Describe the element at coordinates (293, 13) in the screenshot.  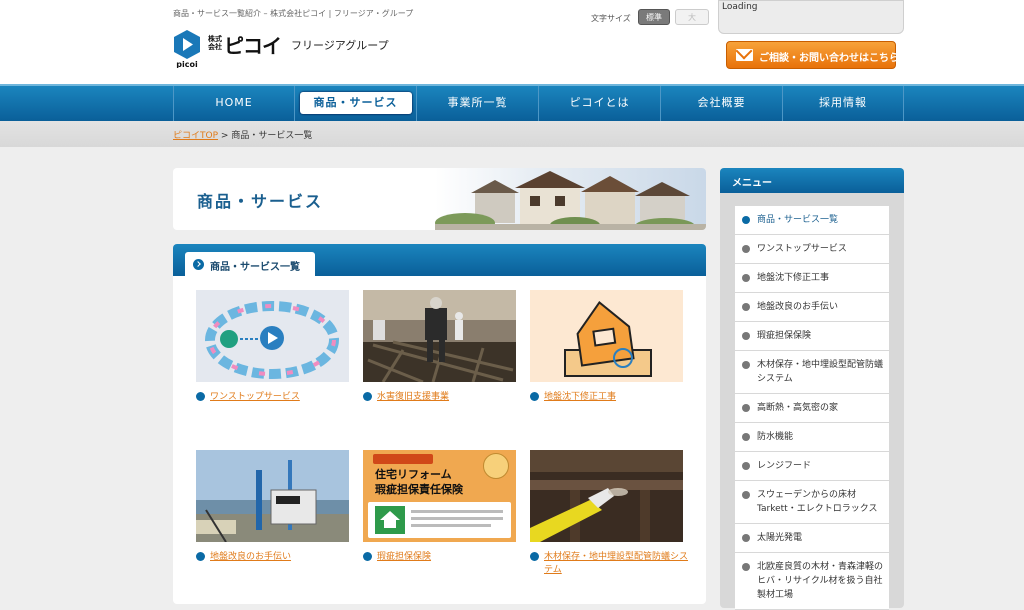
I see `site-tagline: 商品・サービス一覧紹介 – 株式会社ピコイ | フリージア・グループ` at that location.